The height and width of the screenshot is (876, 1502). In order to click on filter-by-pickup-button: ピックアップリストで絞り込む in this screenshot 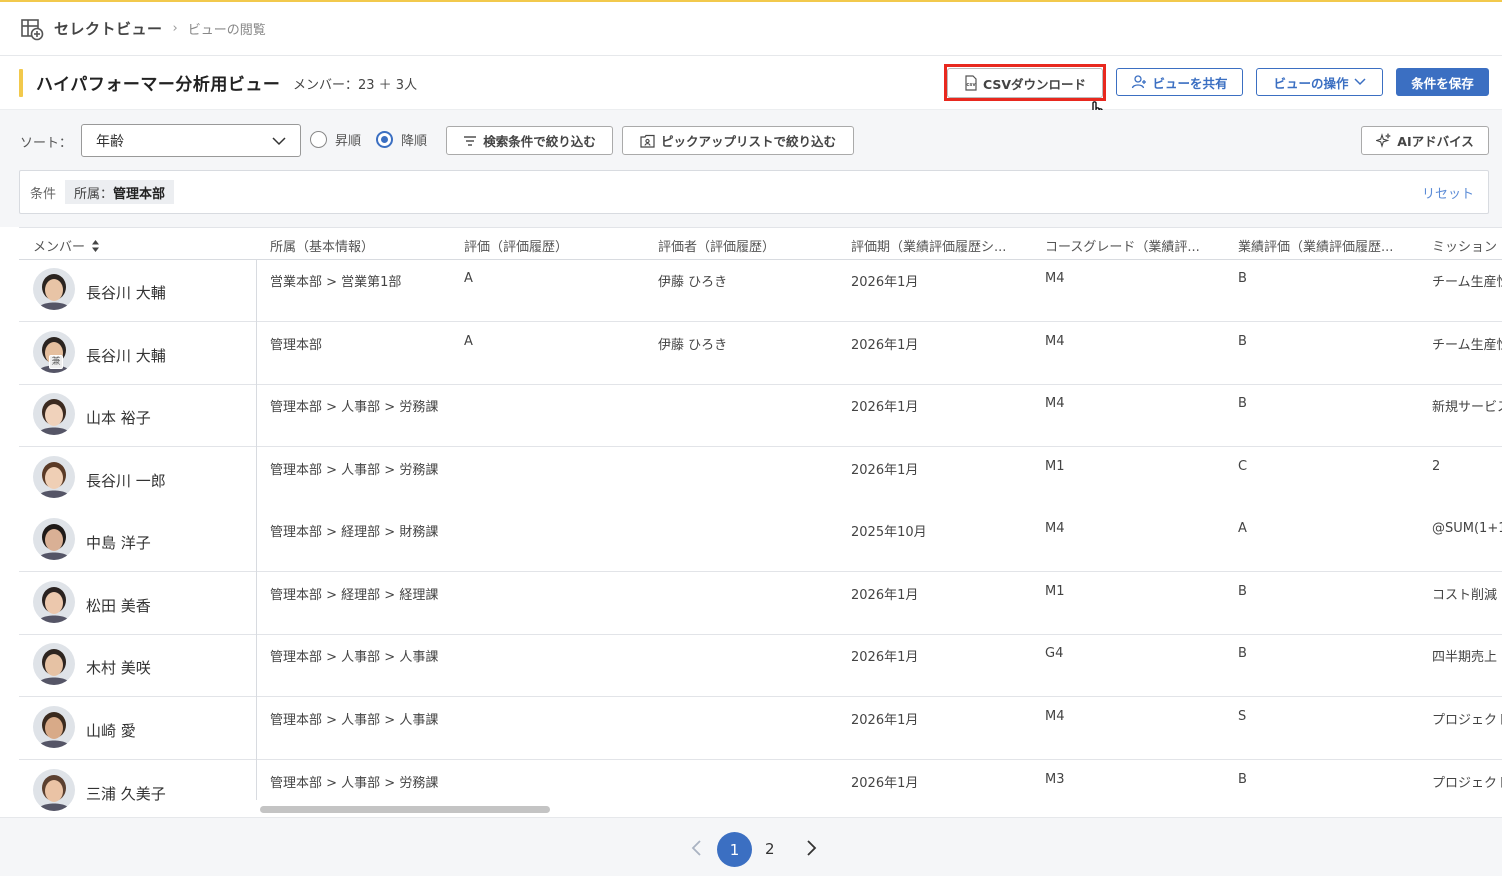, I will do `click(738, 140)`.